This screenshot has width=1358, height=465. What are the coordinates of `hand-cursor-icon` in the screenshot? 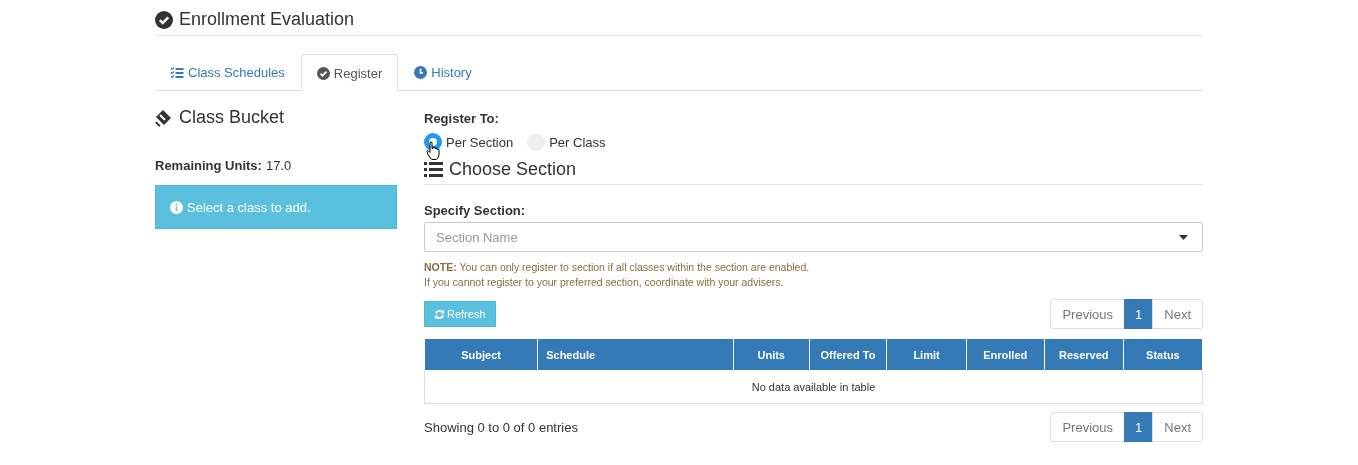 It's located at (433, 150).